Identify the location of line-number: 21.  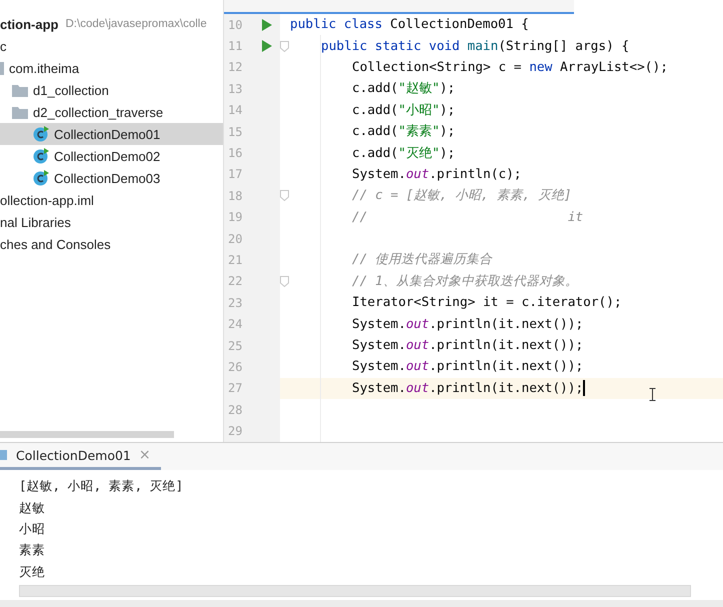
(235, 259).